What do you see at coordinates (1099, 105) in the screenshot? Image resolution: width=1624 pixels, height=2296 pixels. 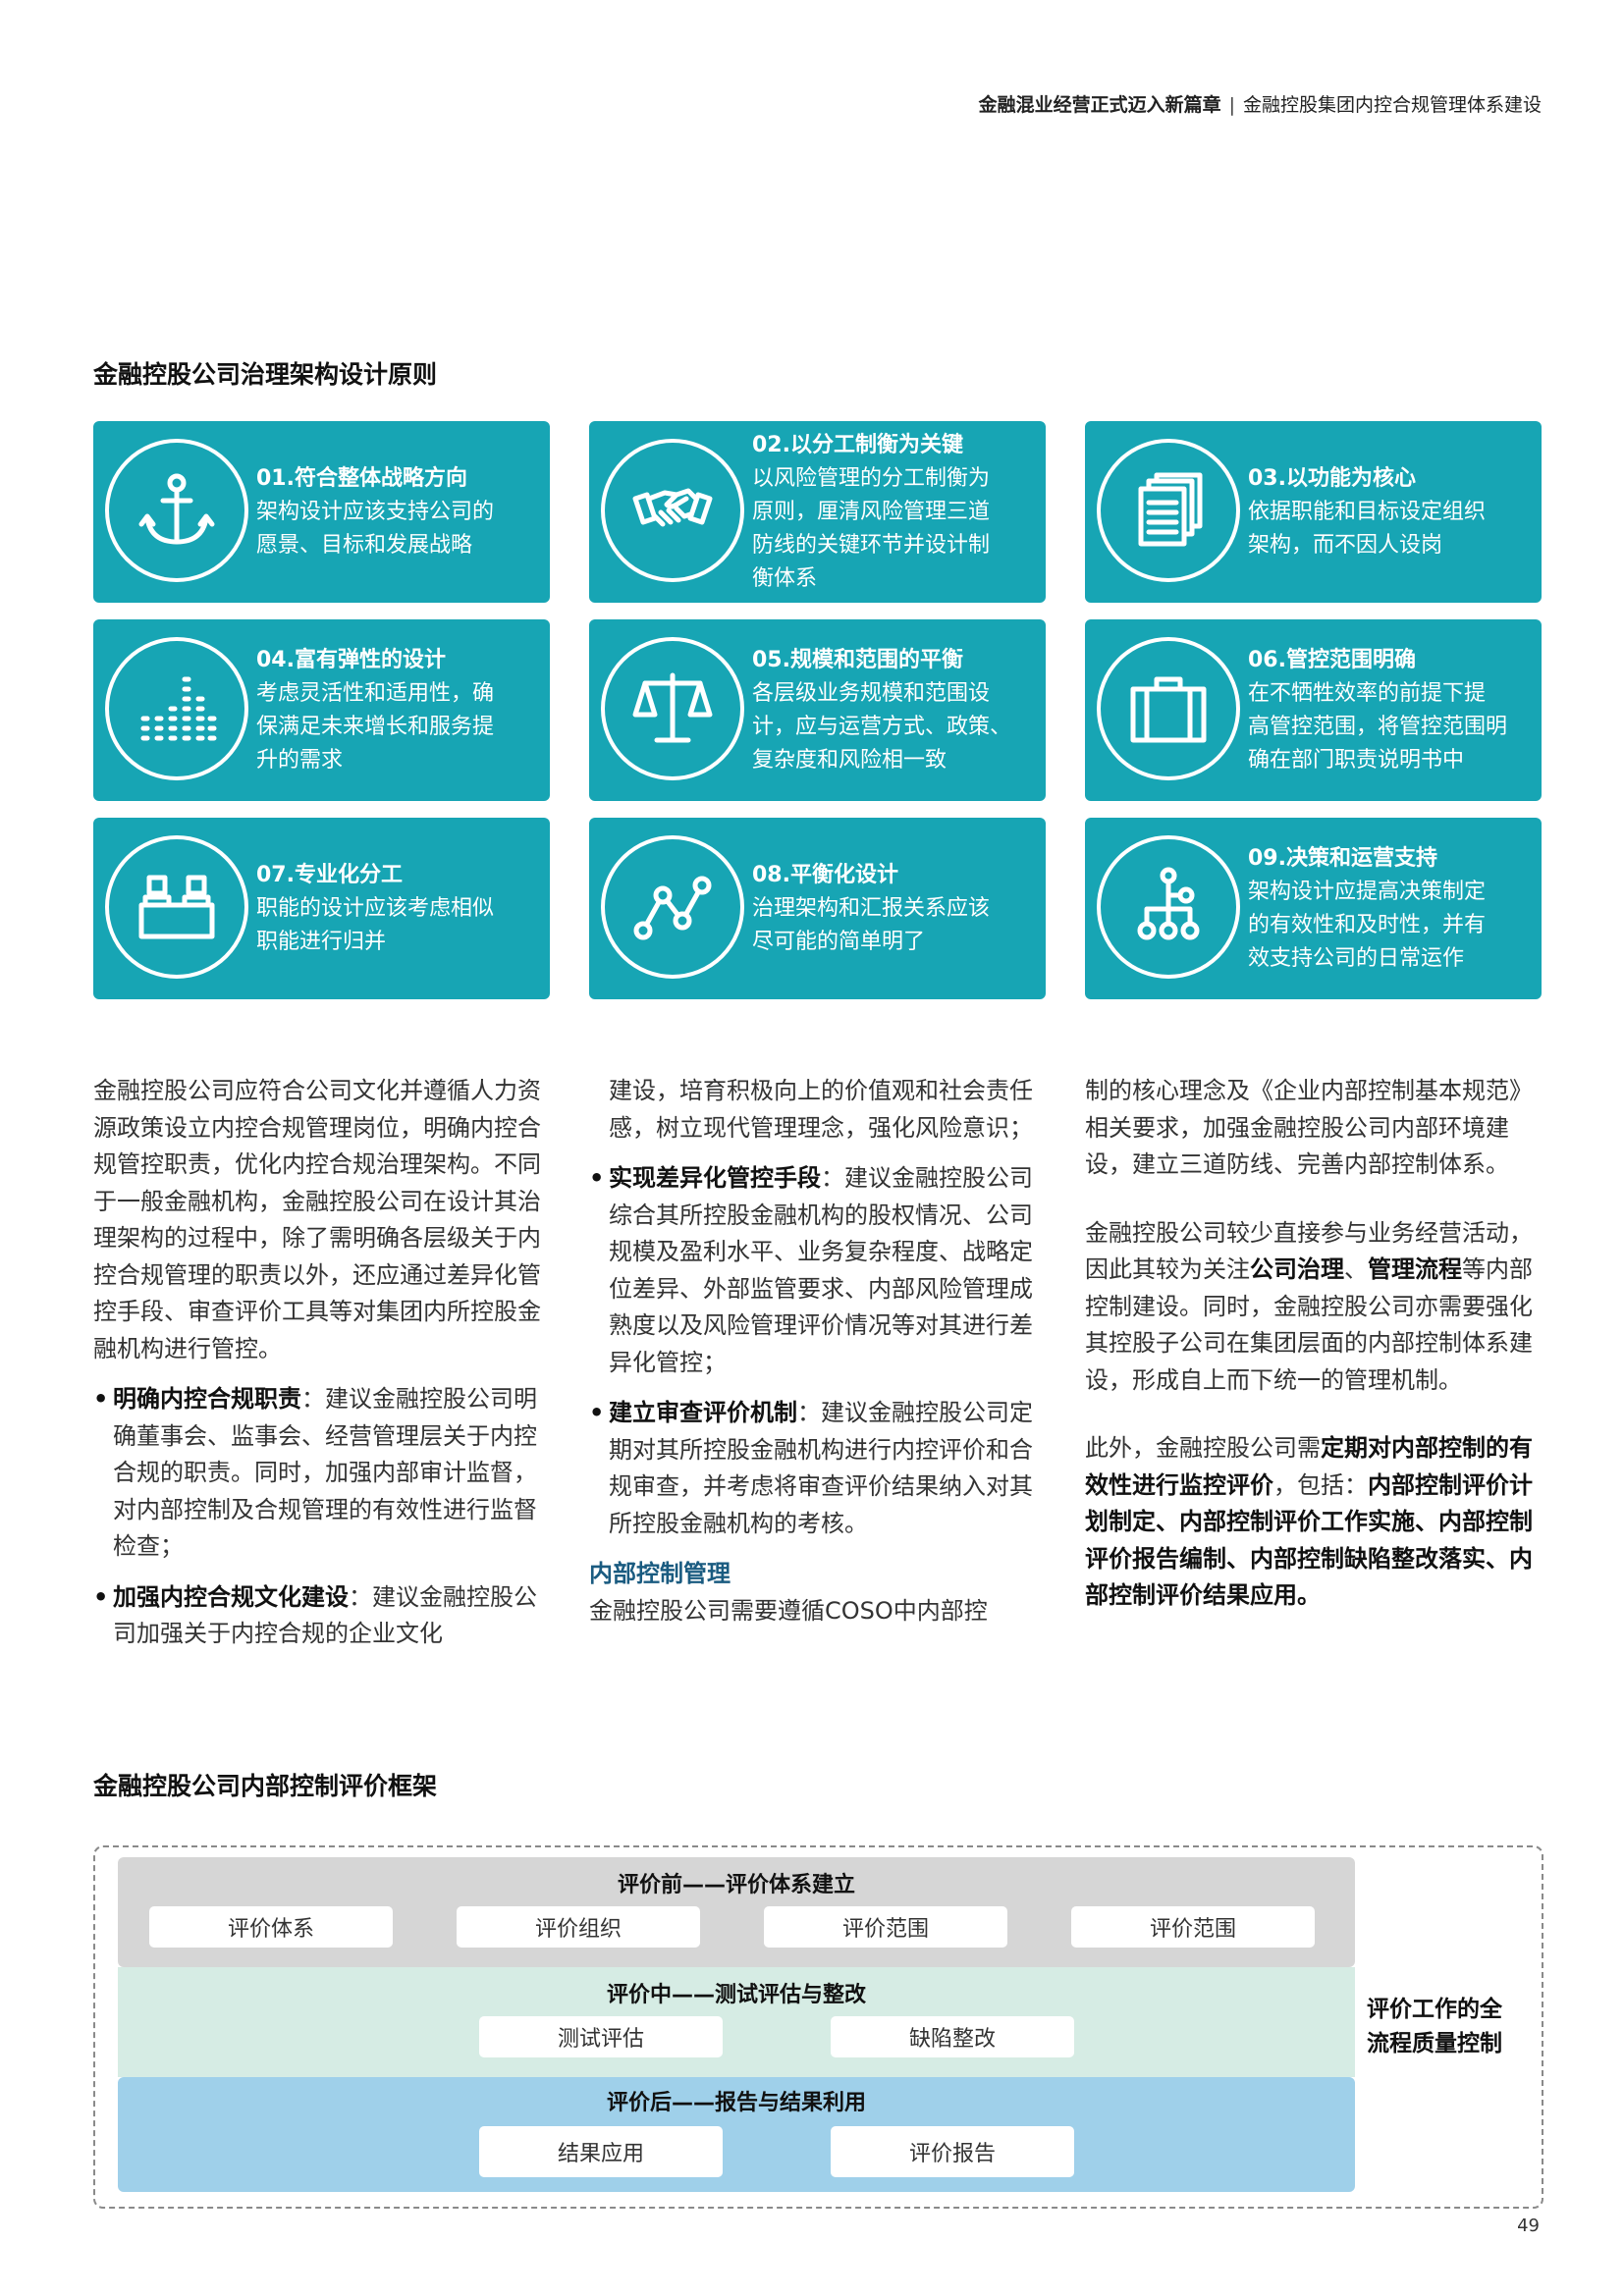 I see `header-chapter: 金融混业经营正式迈入新篇章` at bounding box center [1099, 105].